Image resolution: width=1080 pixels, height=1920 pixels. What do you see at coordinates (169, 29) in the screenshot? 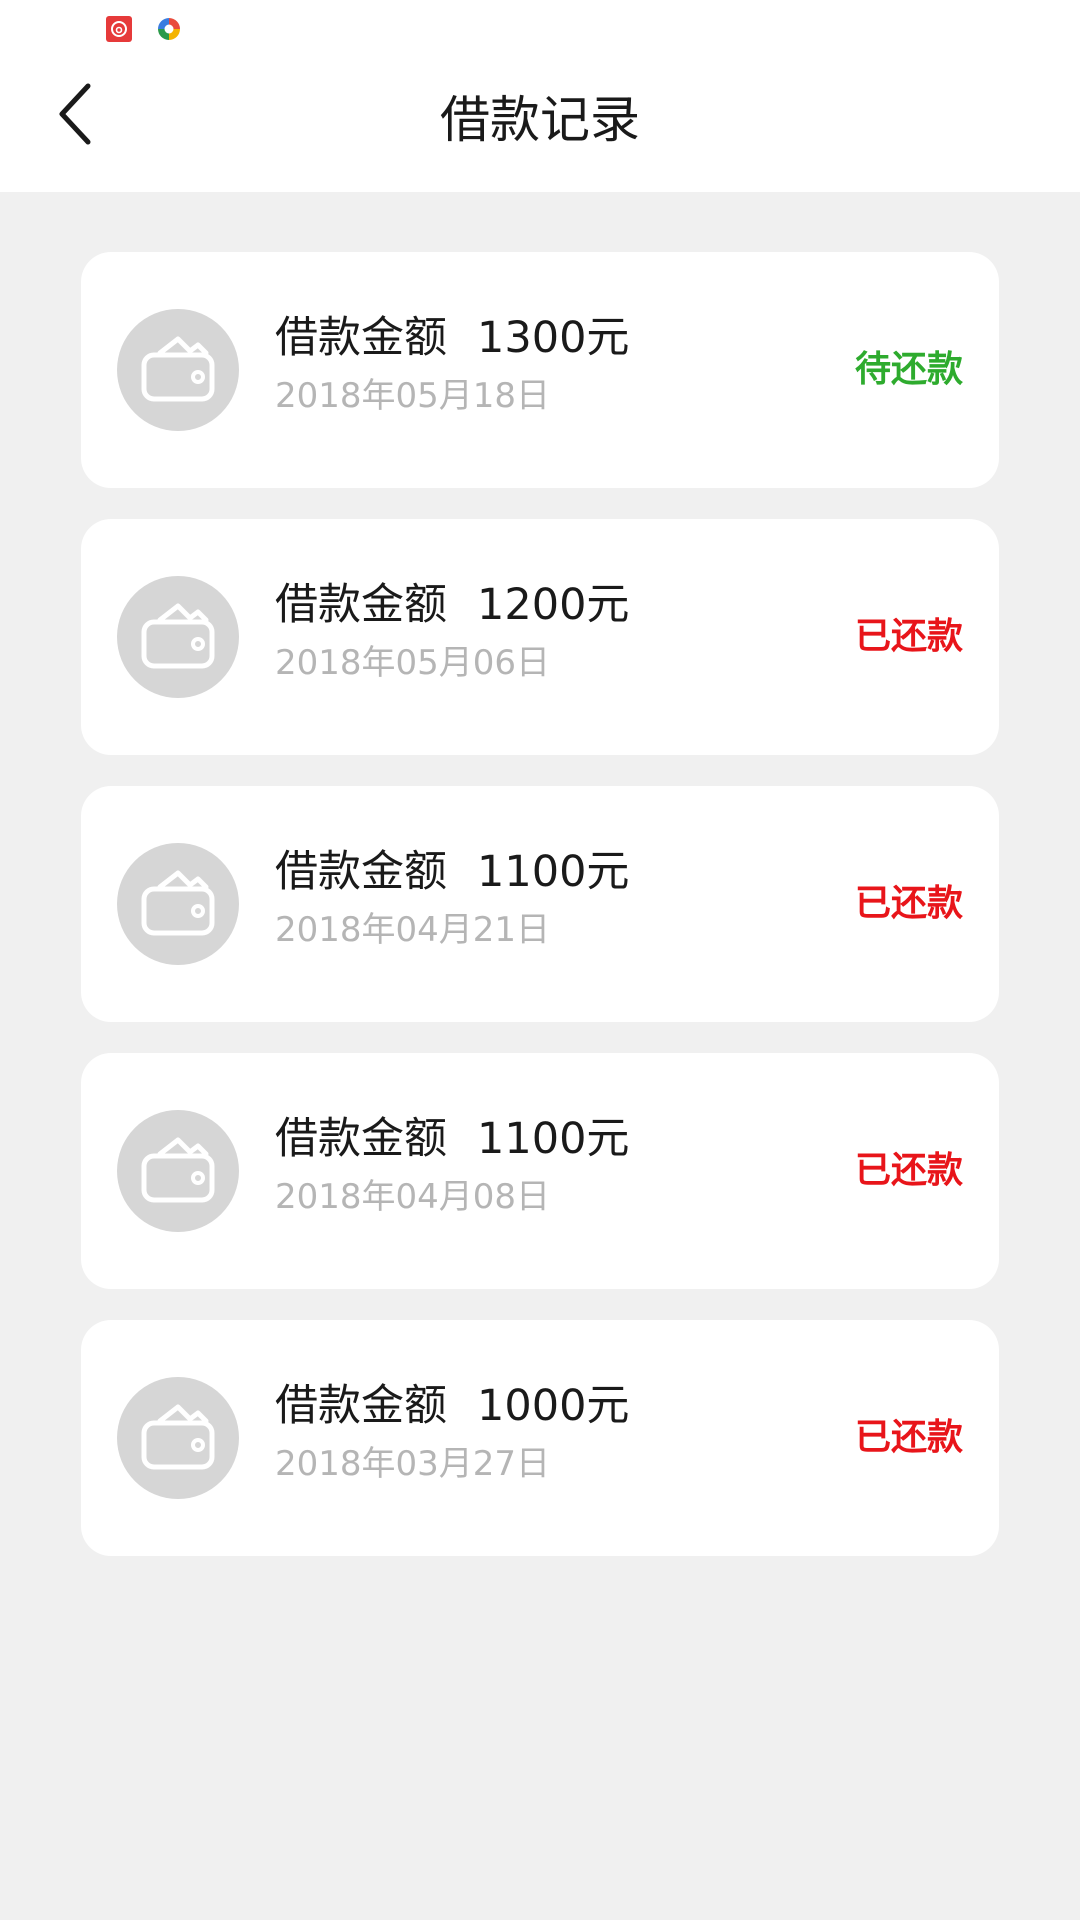
I see `browser-icon` at bounding box center [169, 29].